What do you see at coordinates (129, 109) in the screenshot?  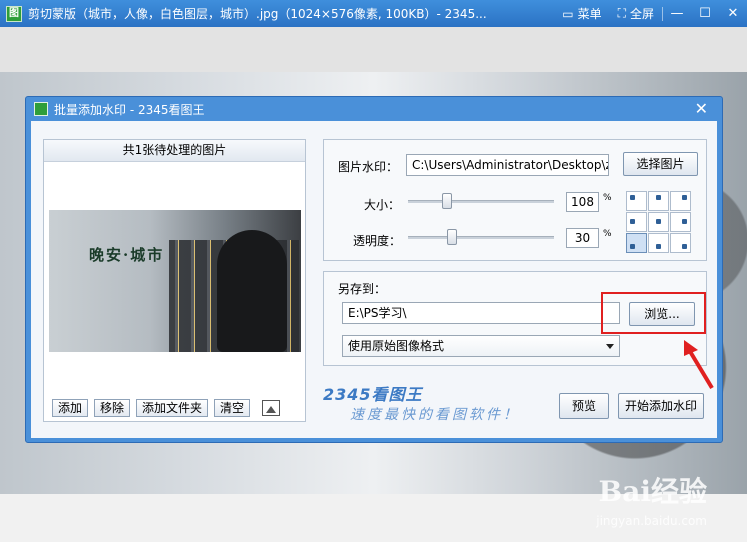 I see `dialog-title: 批量添加水印 - 2345看图王` at bounding box center [129, 109].